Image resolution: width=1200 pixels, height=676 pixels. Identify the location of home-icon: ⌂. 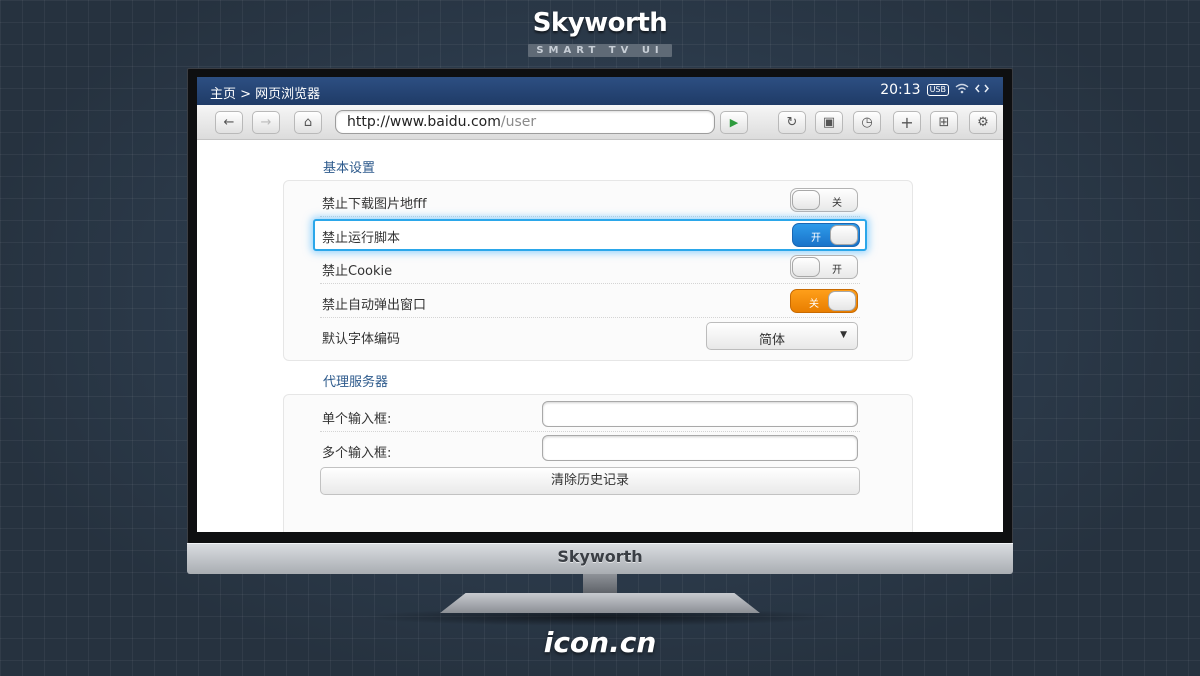
(308, 122).